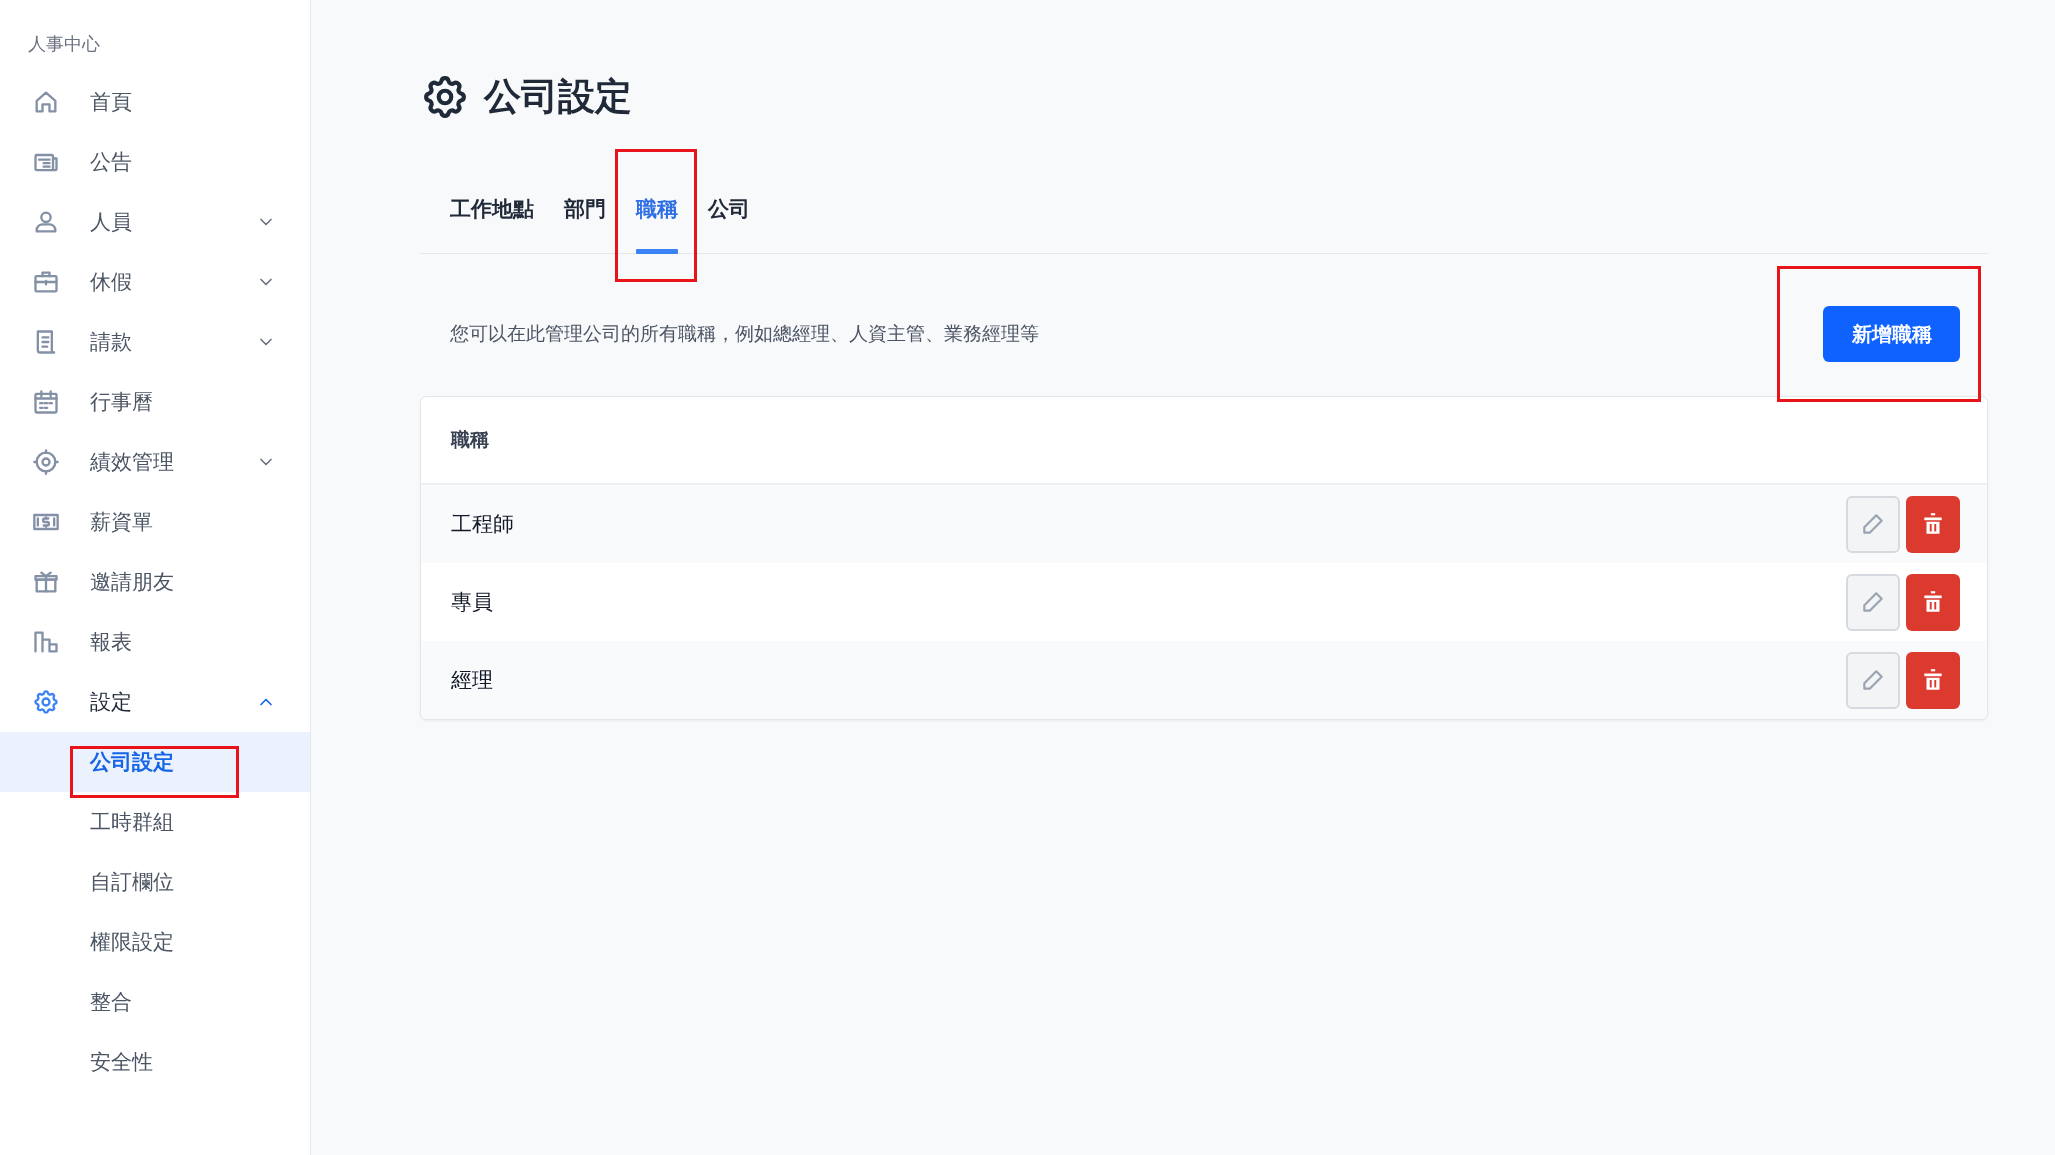 This screenshot has width=2055, height=1155. What do you see at coordinates (155, 402) in the screenshot?
I see `sidebar-item: 行事曆` at bounding box center [155, 402].